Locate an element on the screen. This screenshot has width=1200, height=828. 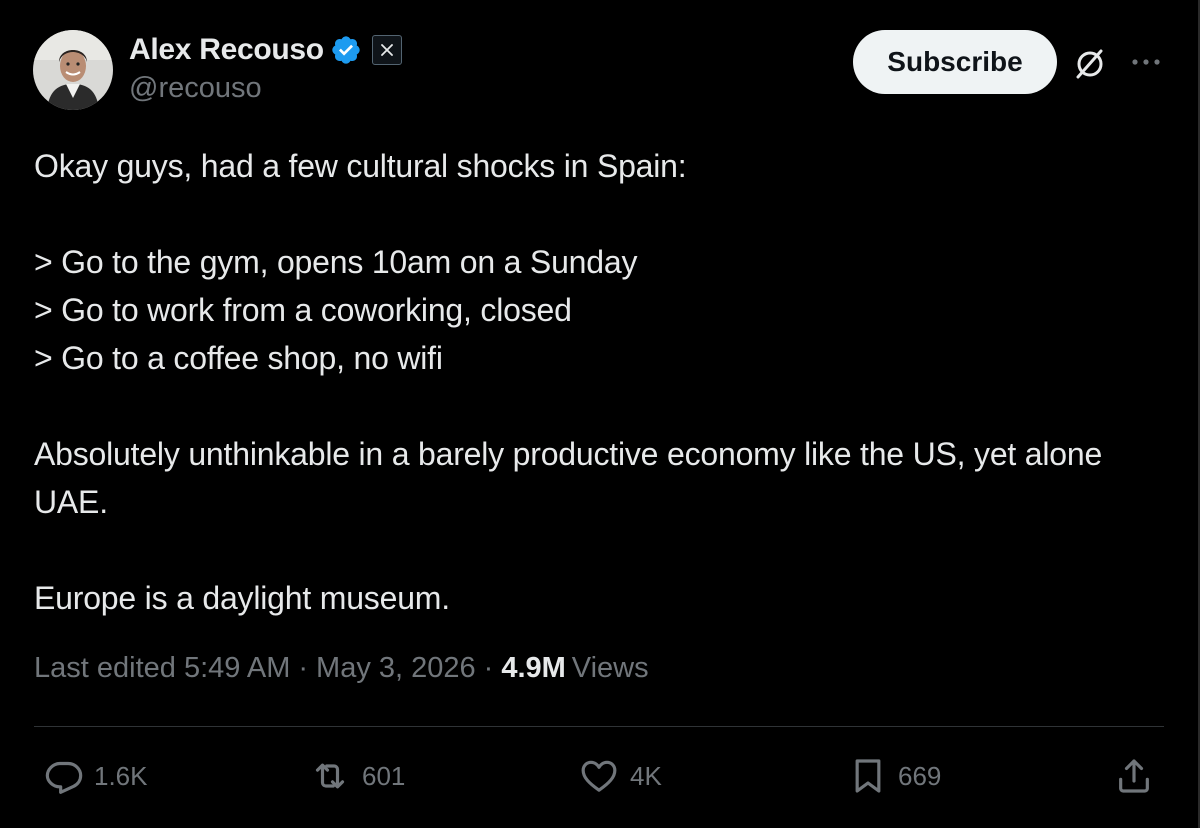
edited-label: Last edited is located at coordinates (105, 668).